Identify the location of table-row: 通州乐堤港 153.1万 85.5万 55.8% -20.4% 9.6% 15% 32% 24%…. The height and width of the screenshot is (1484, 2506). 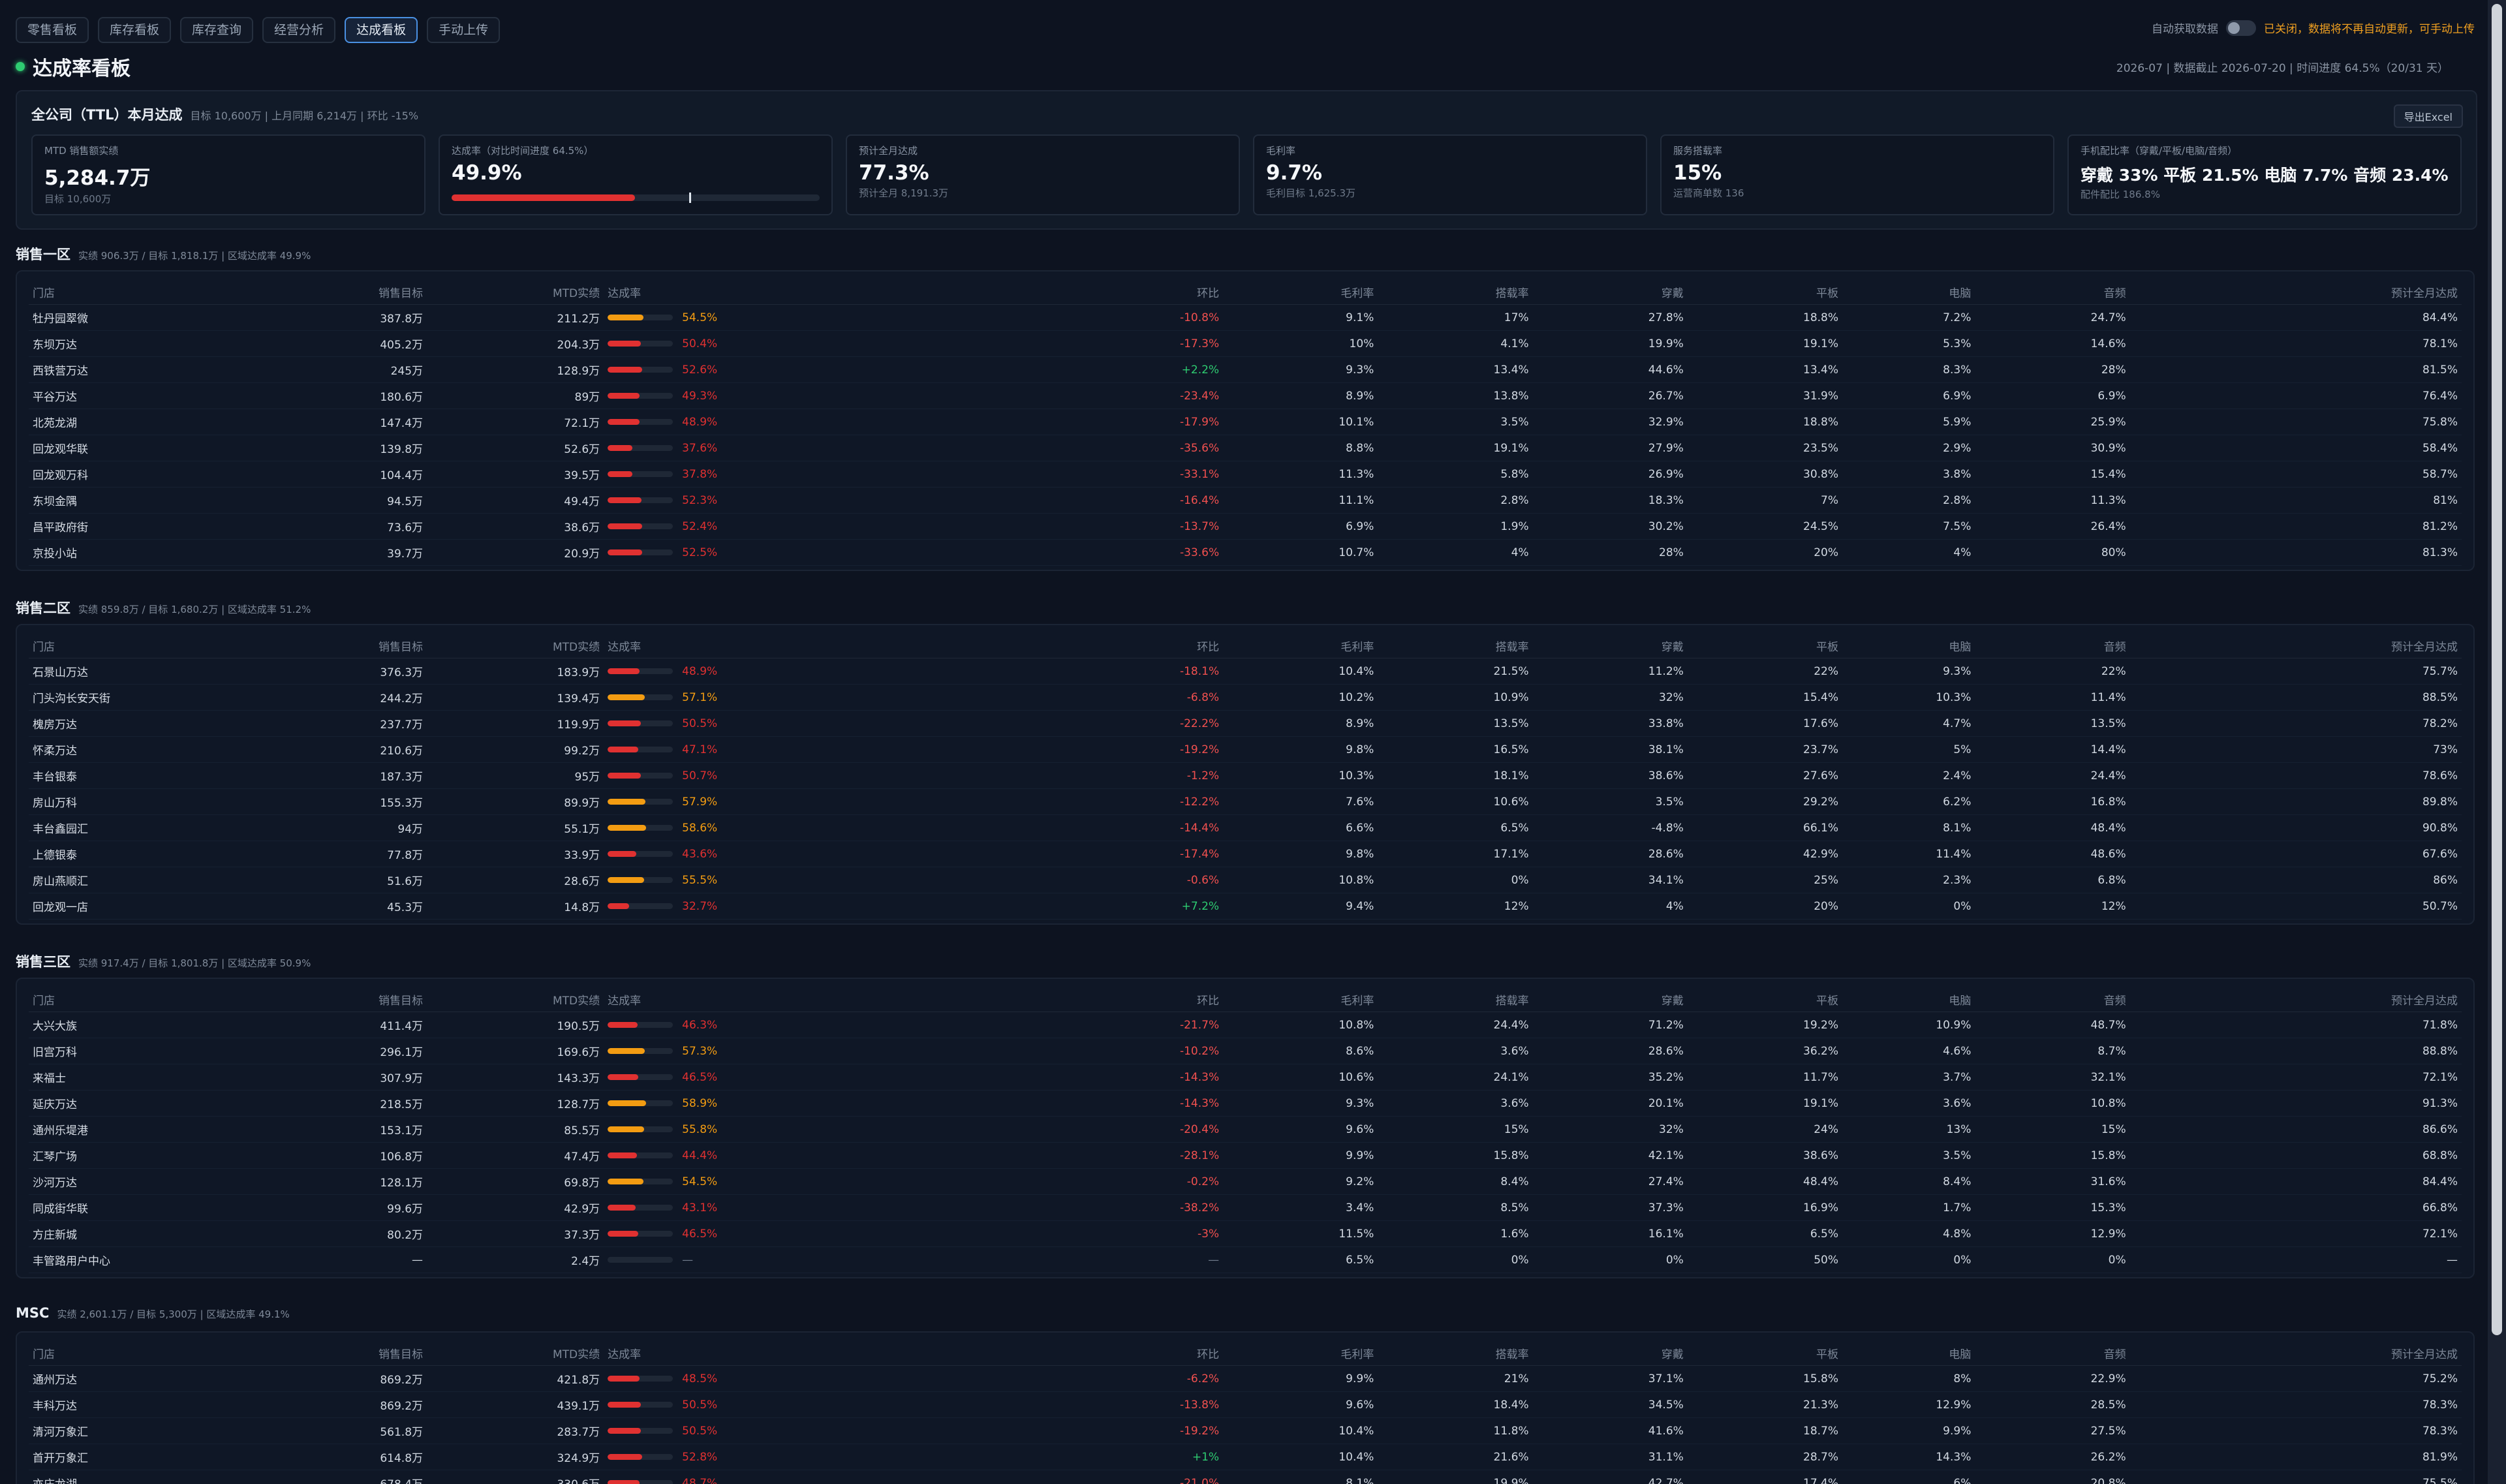
(1245, 1129).